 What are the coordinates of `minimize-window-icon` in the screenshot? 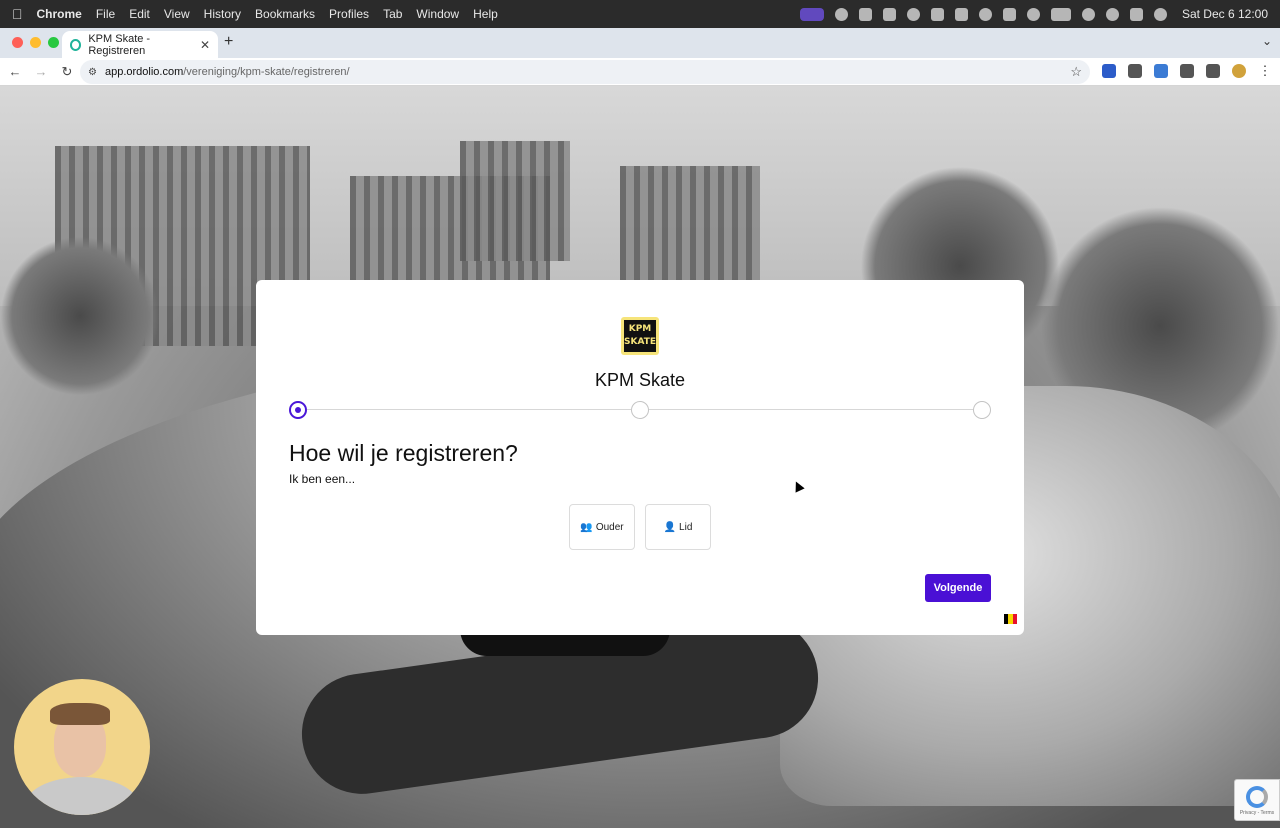 It's located at (35, 42).